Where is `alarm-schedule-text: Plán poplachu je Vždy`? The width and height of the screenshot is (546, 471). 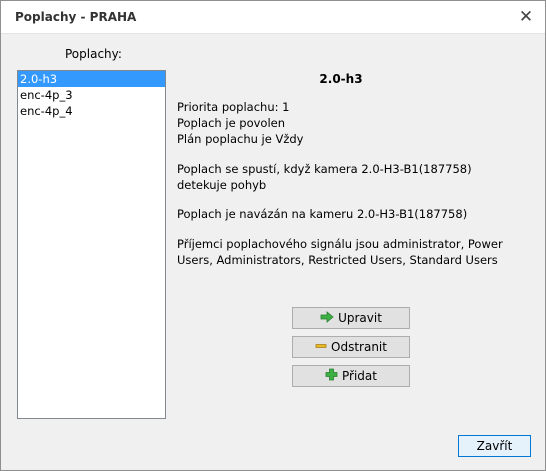
alarm-schedule-text: Plán poplachu je Vždy is located at coordinates (240, 139).